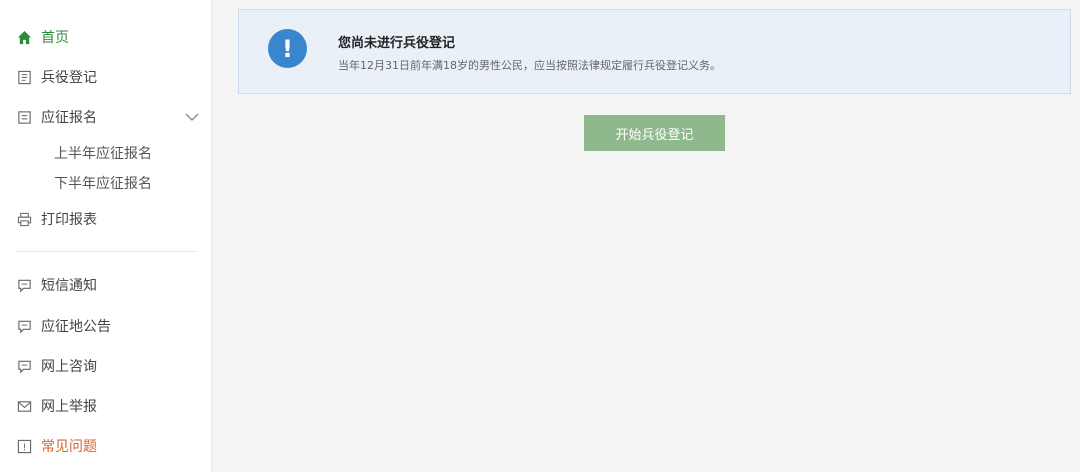 This screenshot has width=1080, height=472. Describe the element at coordinates (24, 219) in the screenshot. I see `printer-icon` at that location.